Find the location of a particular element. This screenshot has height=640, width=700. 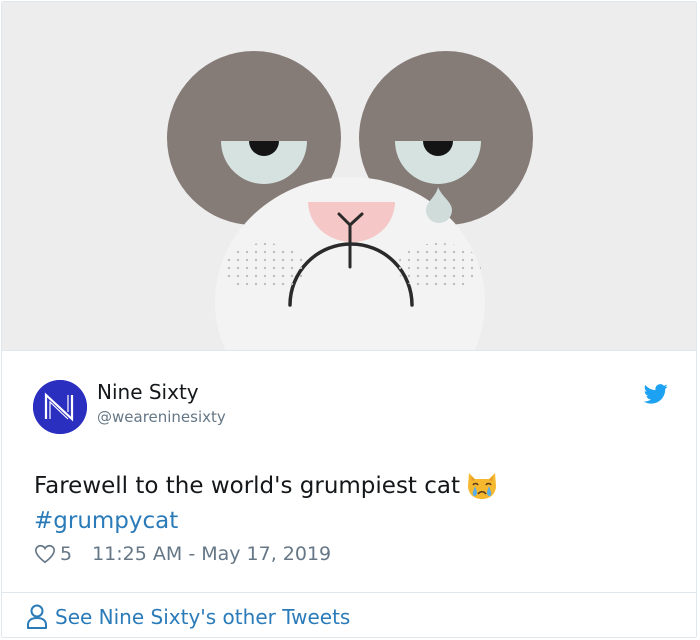

nine-sixty-logo-icon is located at coordinates (60, 407).